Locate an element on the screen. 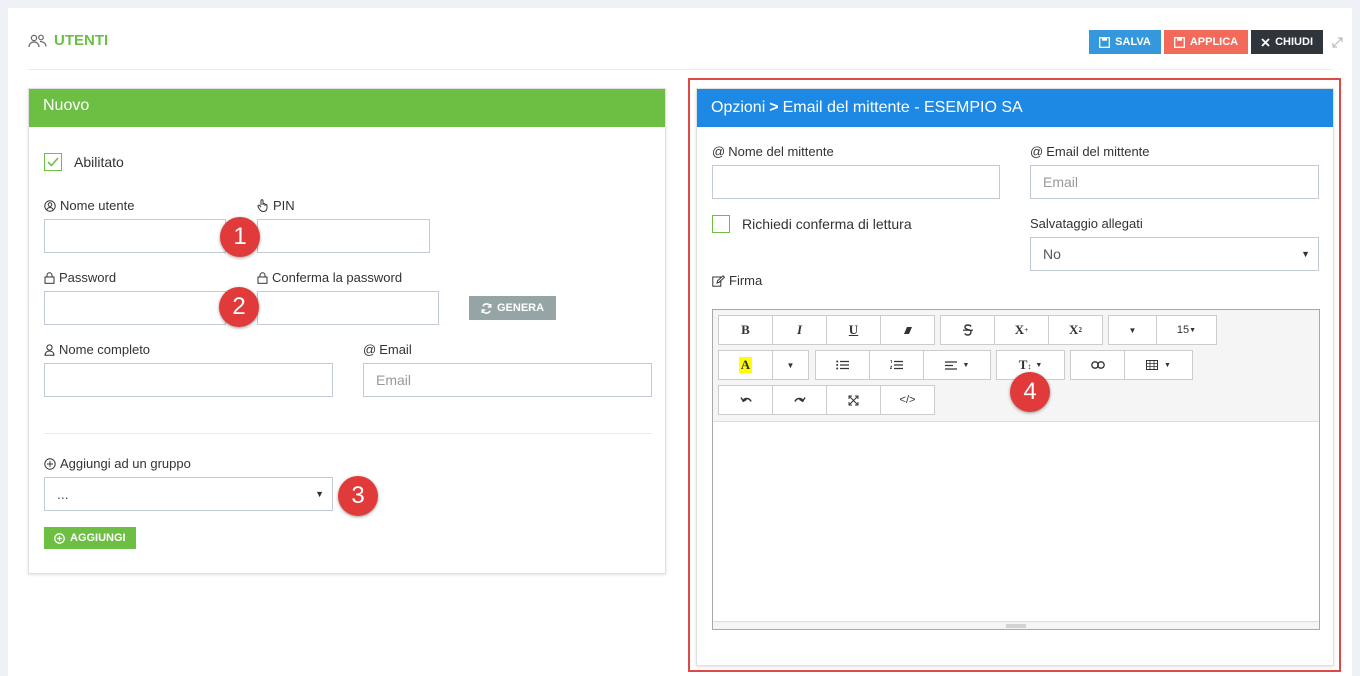  read-receipt-checkbox is located at coordinates (721, 224).